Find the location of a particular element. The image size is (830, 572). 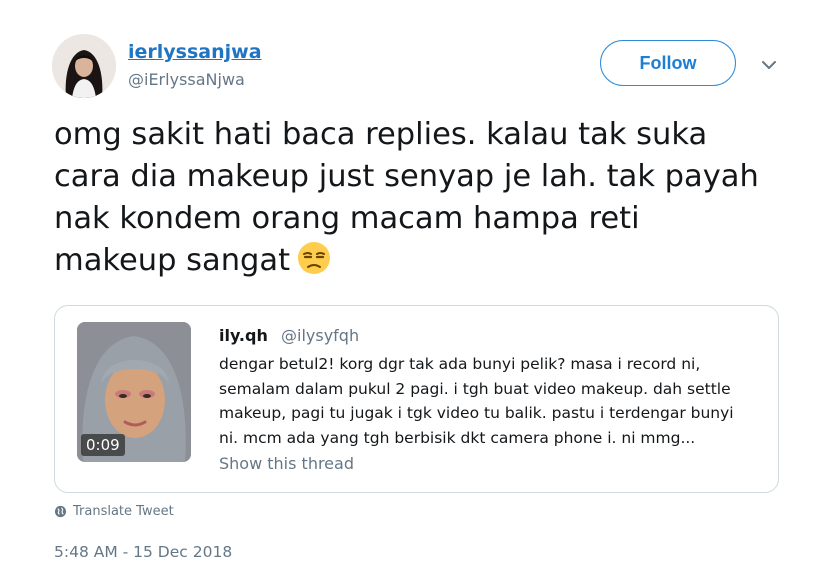

author-display-name: ierlyssanjwa is located at coordinates (195, 52).